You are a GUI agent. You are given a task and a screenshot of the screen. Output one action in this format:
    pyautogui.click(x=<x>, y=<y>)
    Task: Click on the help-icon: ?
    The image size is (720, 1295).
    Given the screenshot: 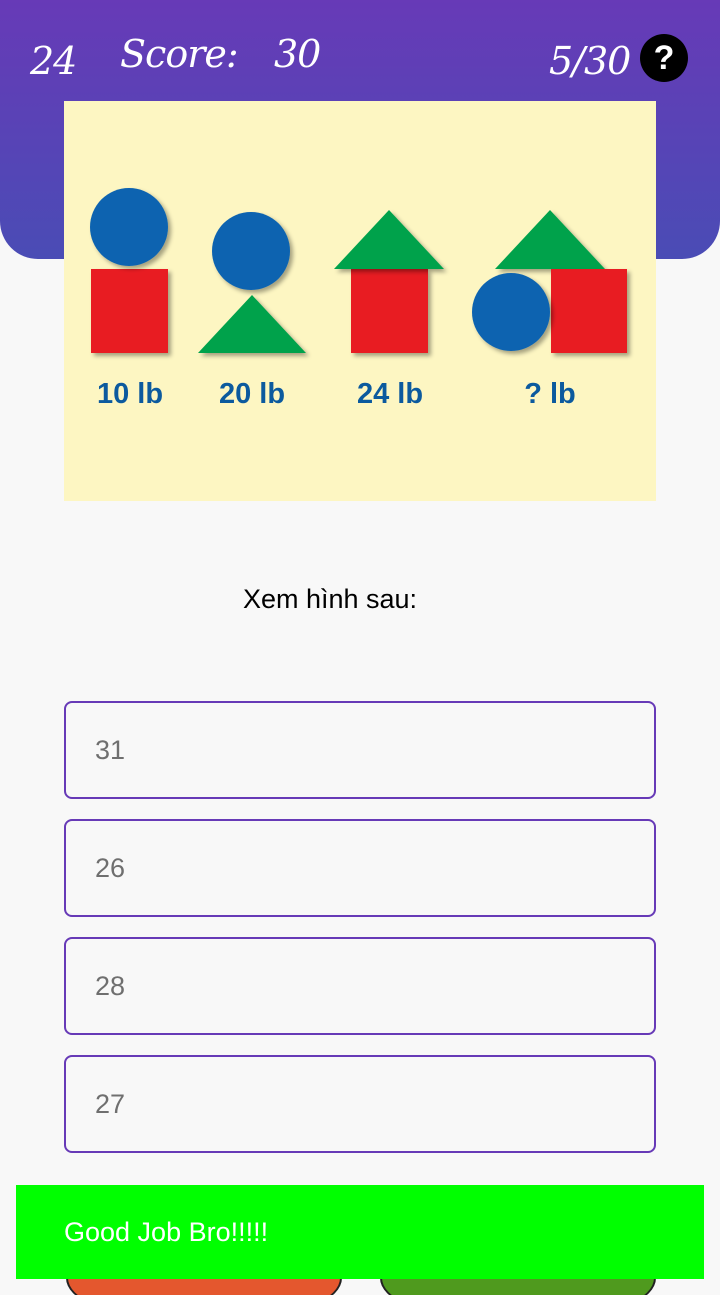 What is the action you would take?
    pyautogui.click(x=664, y=58)
    